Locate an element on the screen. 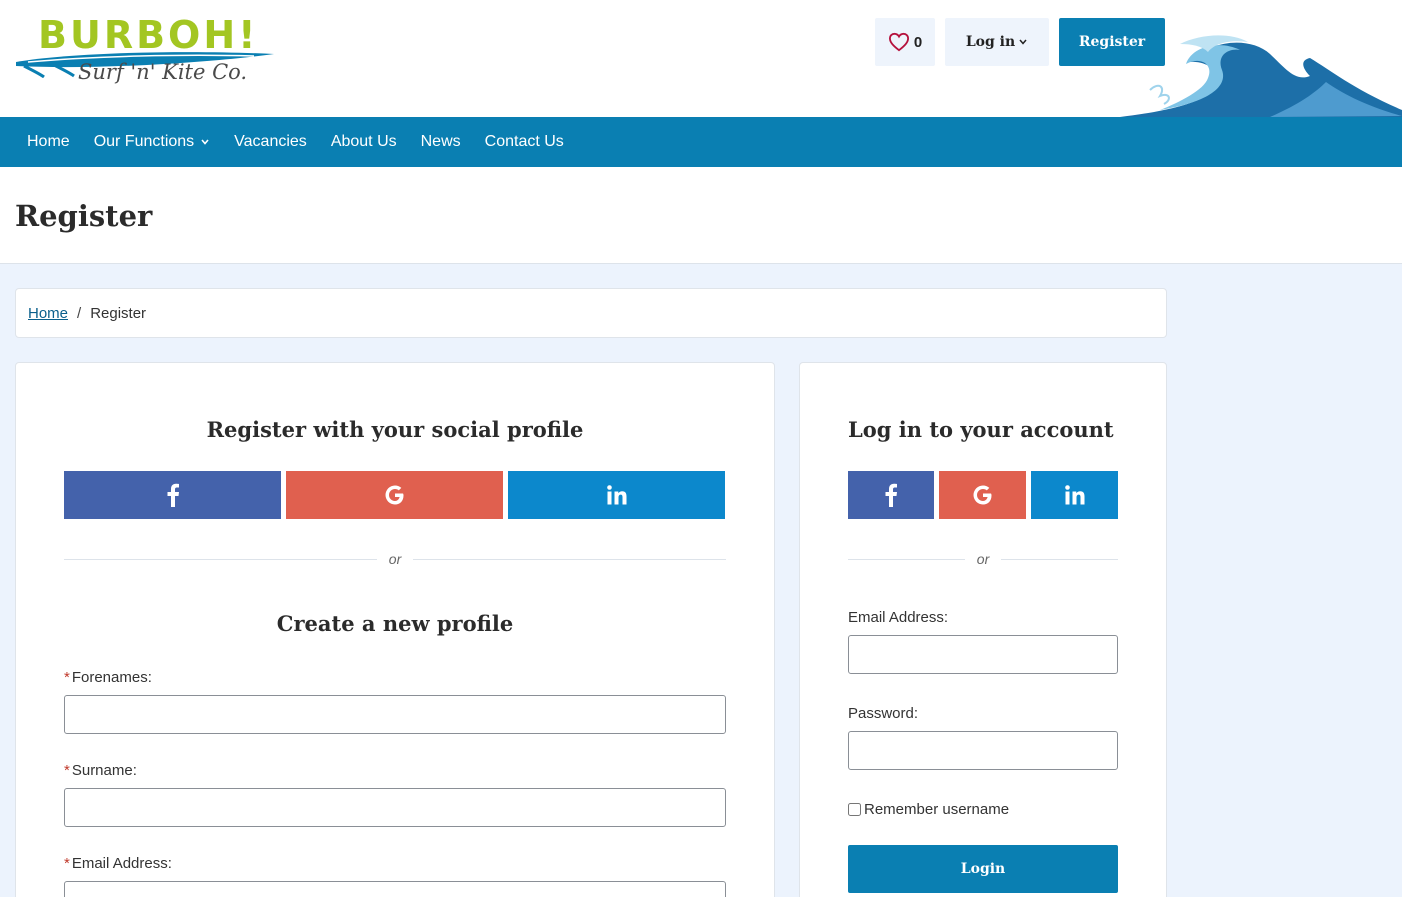 The height and width of the screenshot is (897, 1402). remember-username-checkbox is located at coordinates (854, 809).